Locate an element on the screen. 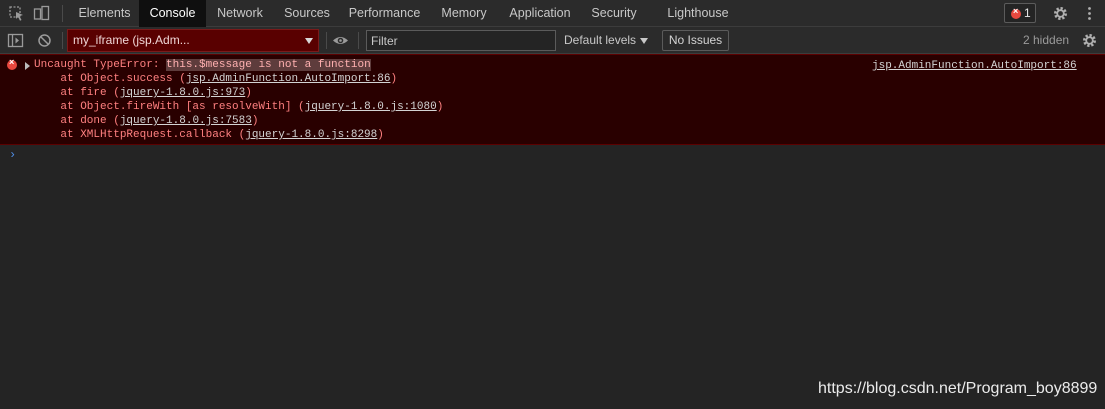 The image size is (1105, 409). tab-sources: Sources is located at coordinates (307, 13).